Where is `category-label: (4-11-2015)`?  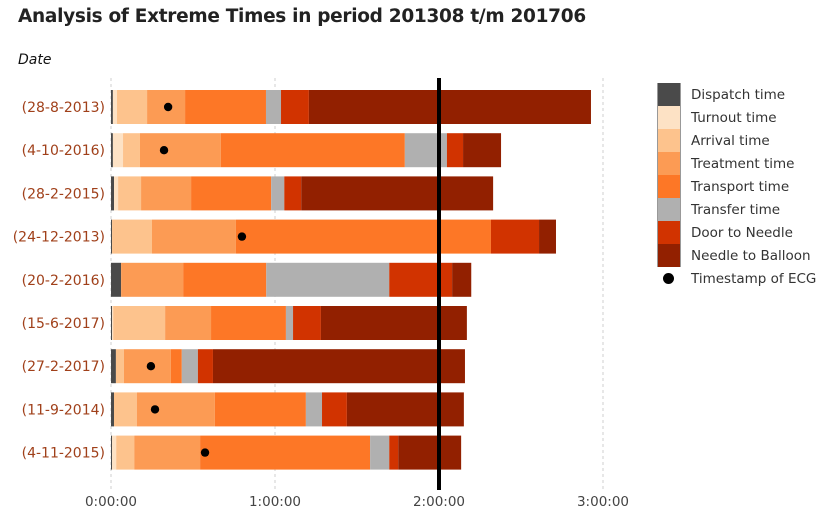
category-label: (4-11-2015) is located at coordinates (63, 454).